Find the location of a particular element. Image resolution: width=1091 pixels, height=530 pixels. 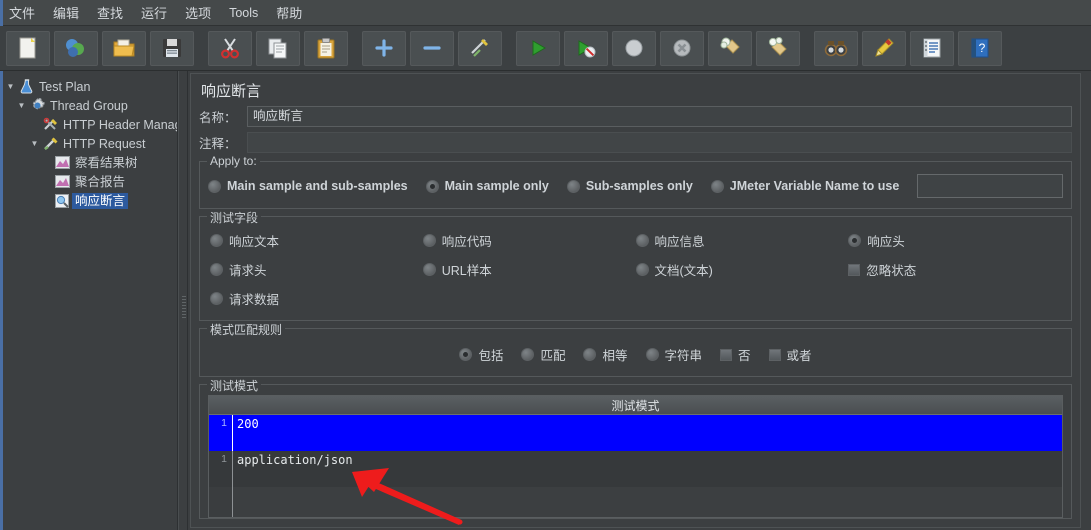

patterns-table-header: 测试模式 is located at coordinates (635, 405).